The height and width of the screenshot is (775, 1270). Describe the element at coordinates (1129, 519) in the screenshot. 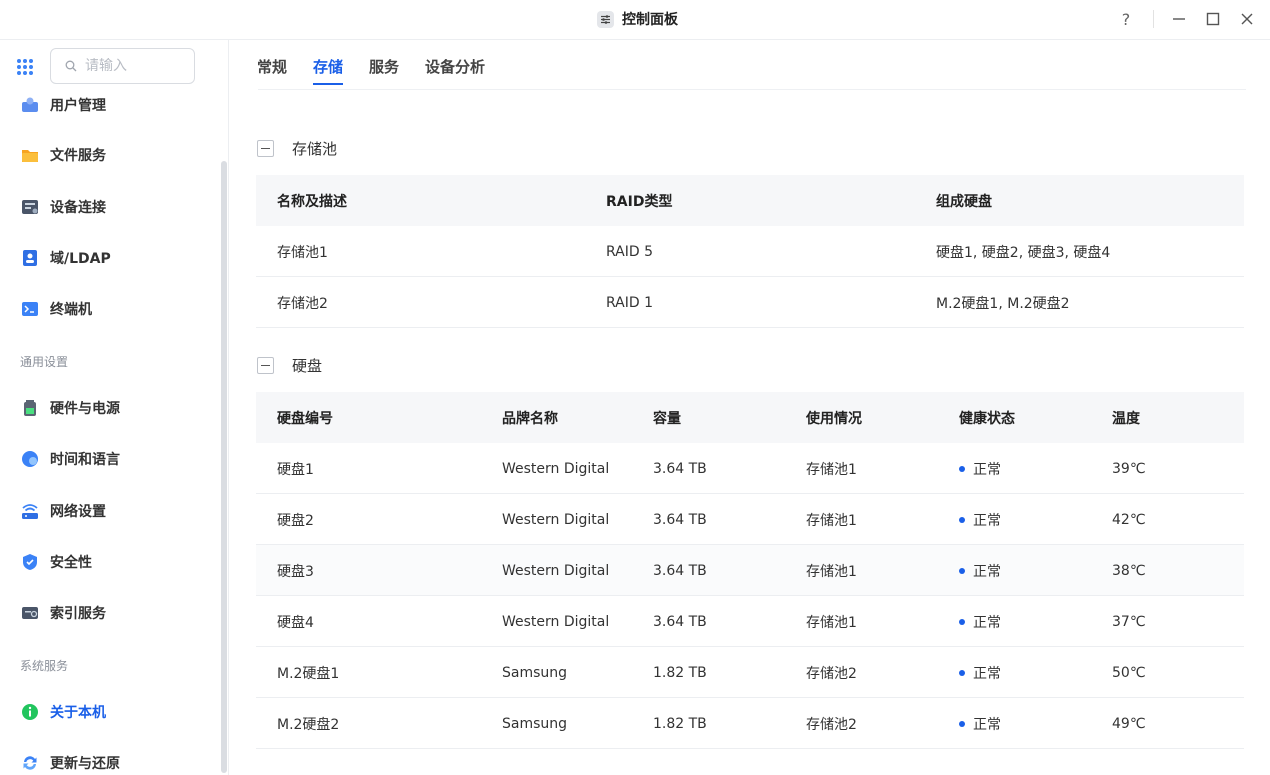

I see `disk-temperature: 42℃` at that location.